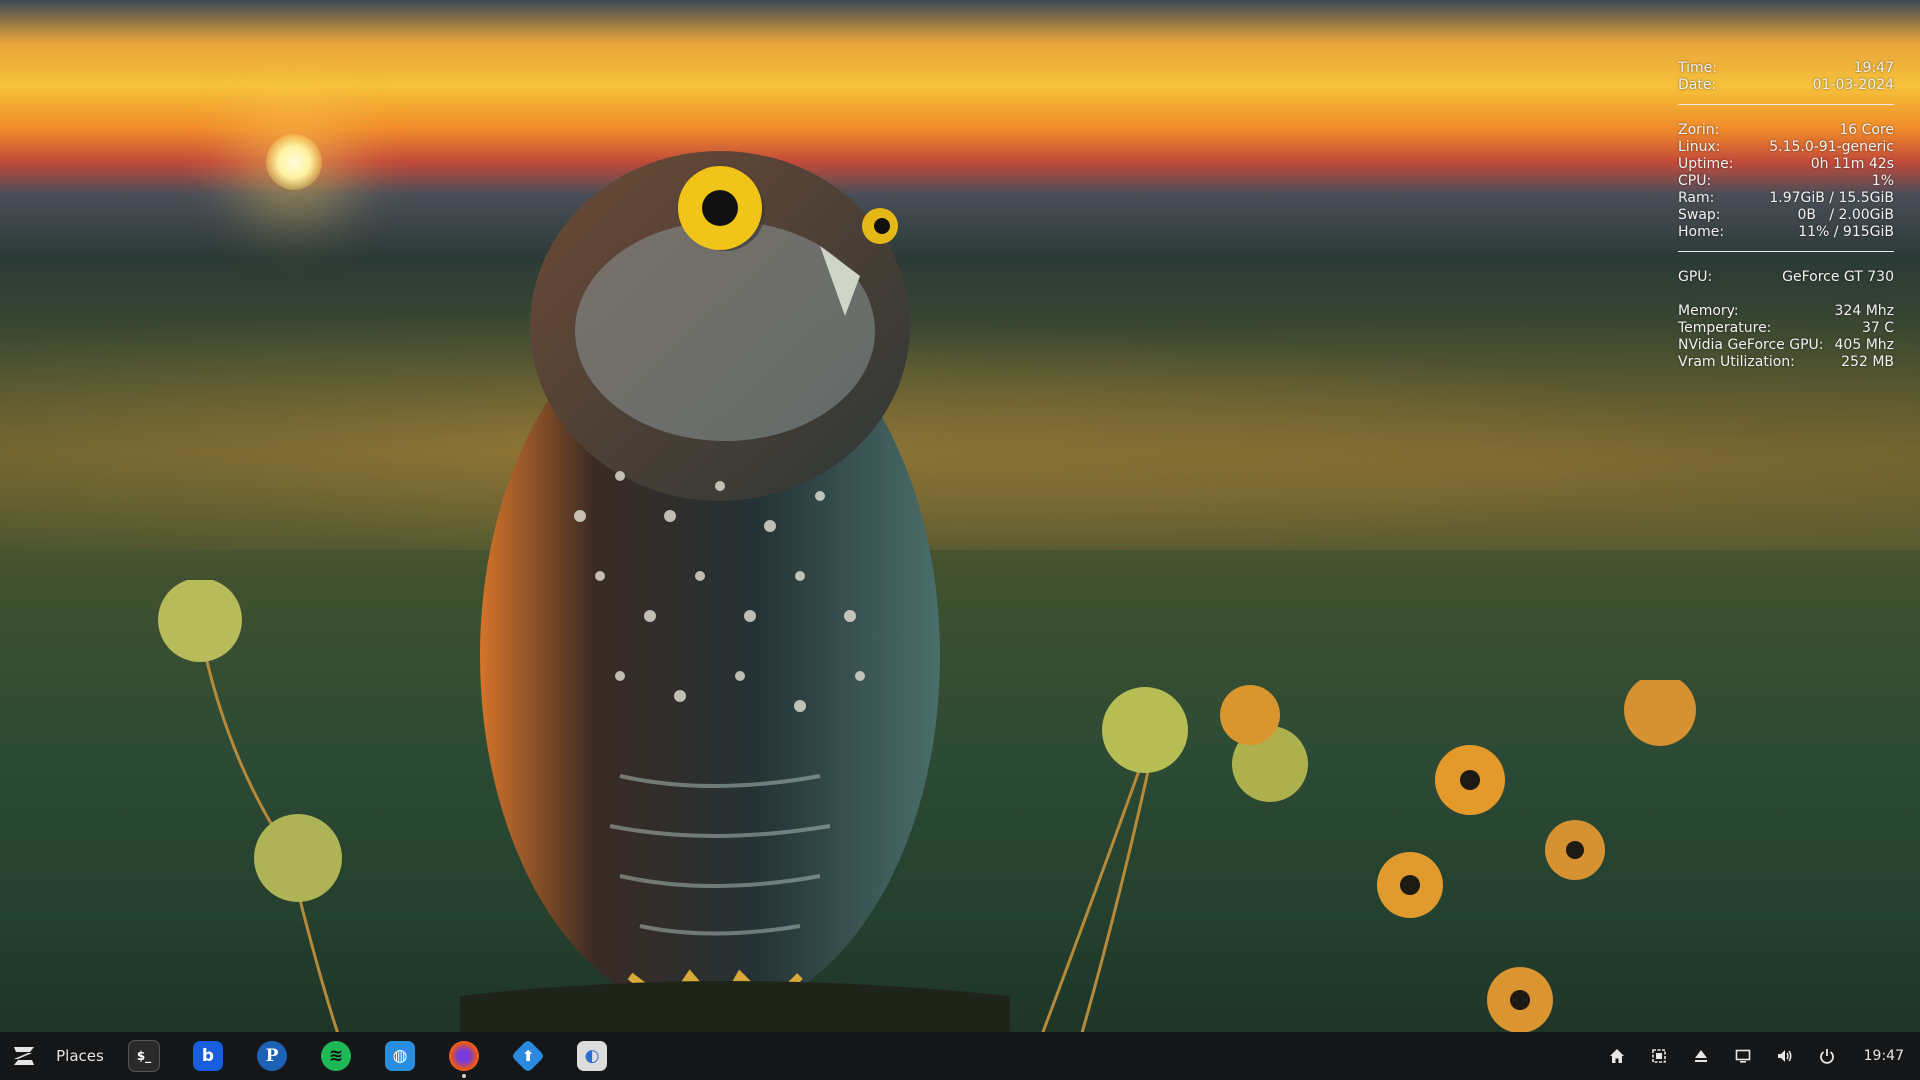 This screenshot has height=1080, width=1920. Describe the element at coordinates (1846, 232) in the screenshot. I see `home-value: 11% / 915GiB` at that location.